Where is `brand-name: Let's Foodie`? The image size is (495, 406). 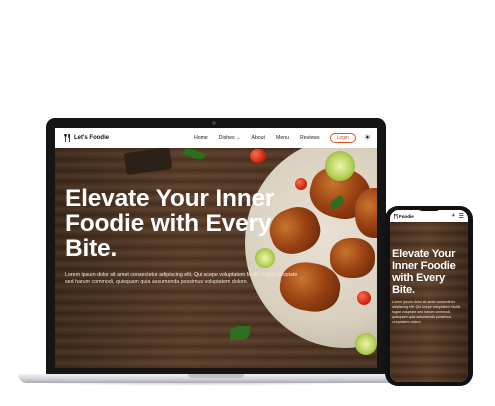
brand-name: Let's Foodie is located at coordinates (92, 138).